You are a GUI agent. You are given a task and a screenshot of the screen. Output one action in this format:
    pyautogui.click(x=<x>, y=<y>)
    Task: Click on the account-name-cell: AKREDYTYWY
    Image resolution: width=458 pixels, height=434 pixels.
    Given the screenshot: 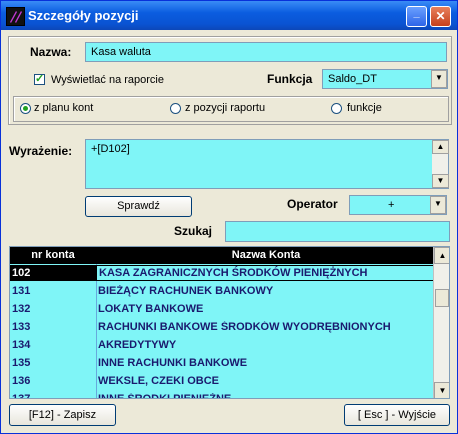 What is the action you would take?
    pyautogui.click(x=137, y=345)
    